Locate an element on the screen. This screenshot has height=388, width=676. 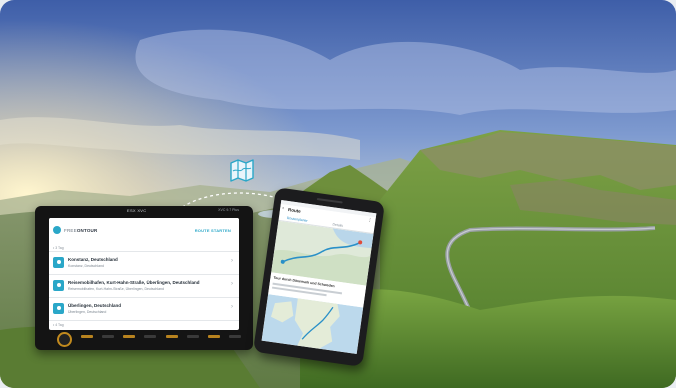
app-logo-icon is located at coordinates (57, 230).